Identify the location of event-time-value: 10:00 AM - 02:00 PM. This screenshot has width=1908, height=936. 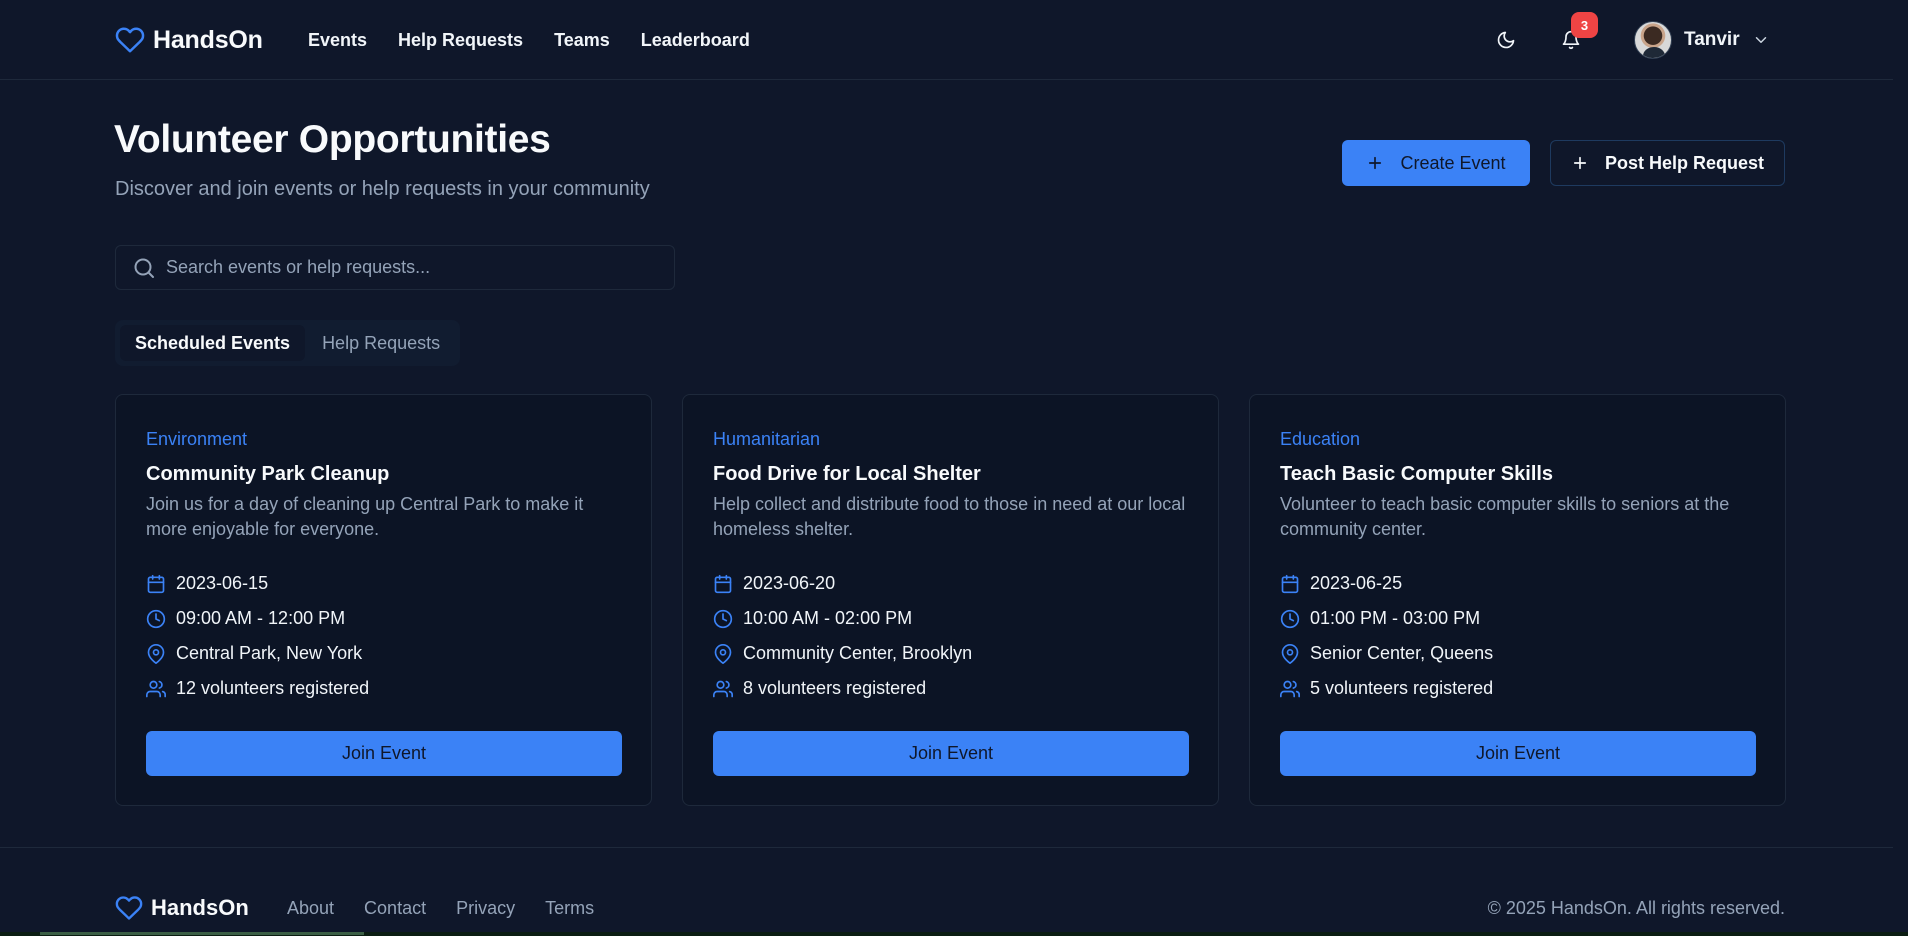
(828, 618).